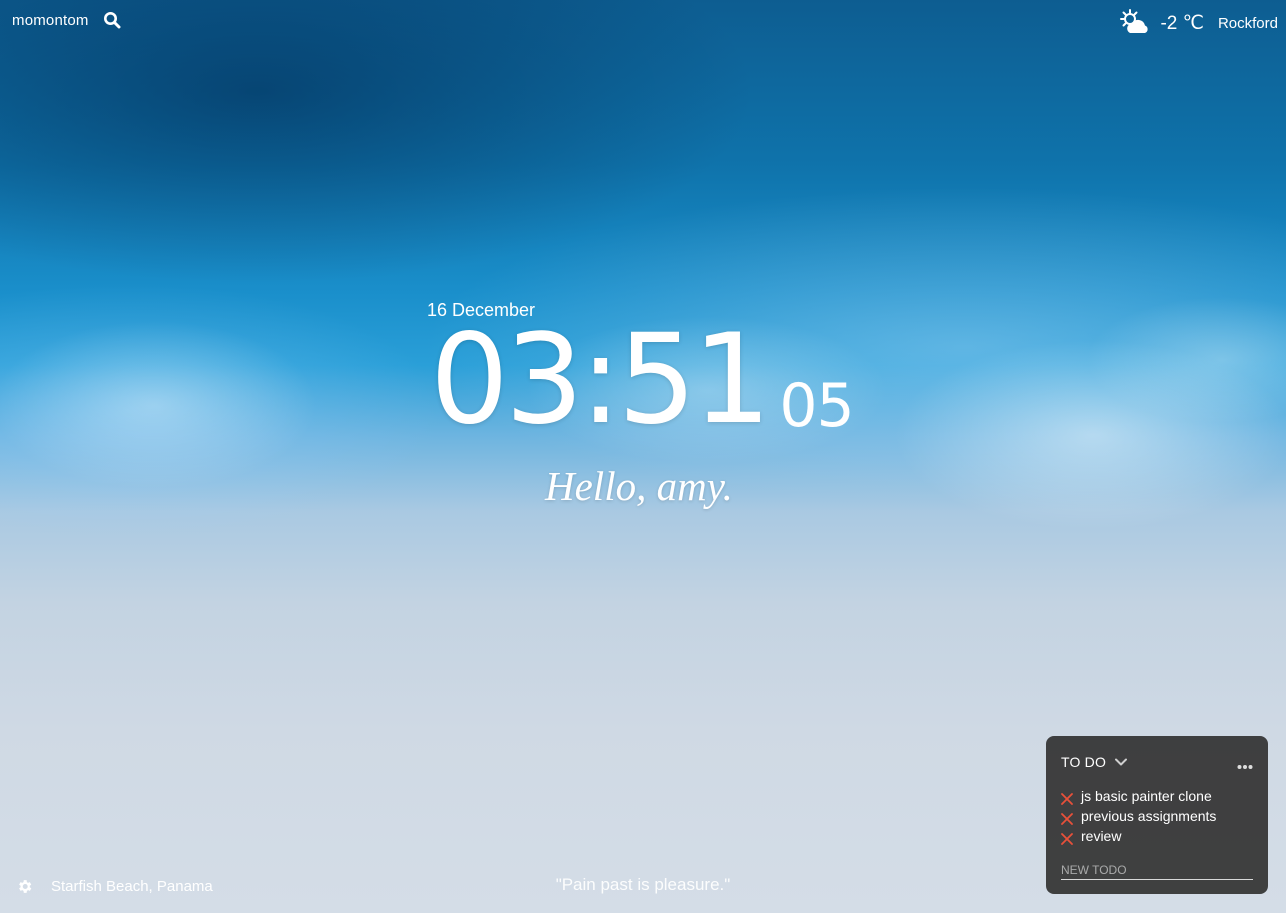 The width and height of the screenshot is (1286, 913). What do you see at coordinates (1101, 836) in the screenshot?
I see `todo-item-label: review` at bounding box center [1101, 836].